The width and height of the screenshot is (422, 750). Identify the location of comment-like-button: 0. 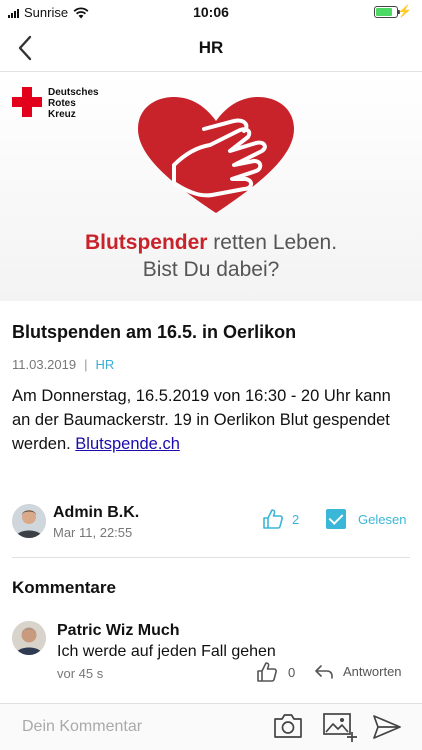
(275, 672).